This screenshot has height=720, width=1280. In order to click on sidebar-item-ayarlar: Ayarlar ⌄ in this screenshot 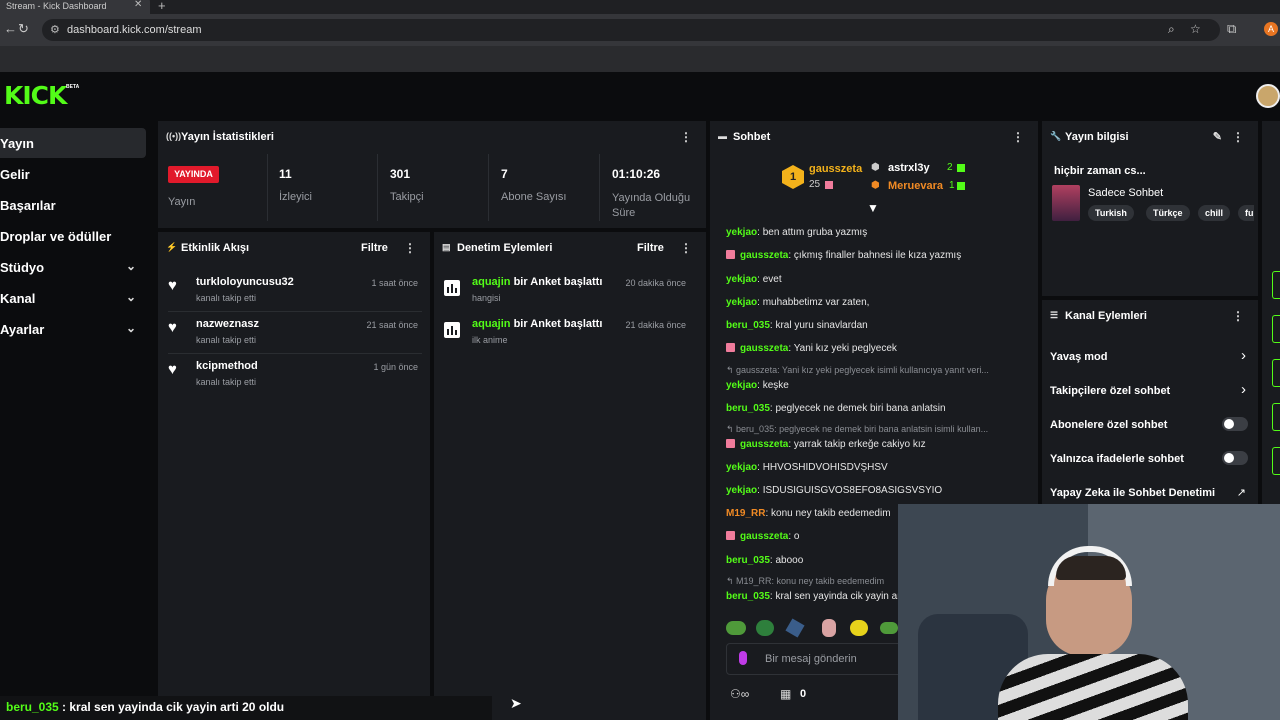, I will do `click(73, 329)`.